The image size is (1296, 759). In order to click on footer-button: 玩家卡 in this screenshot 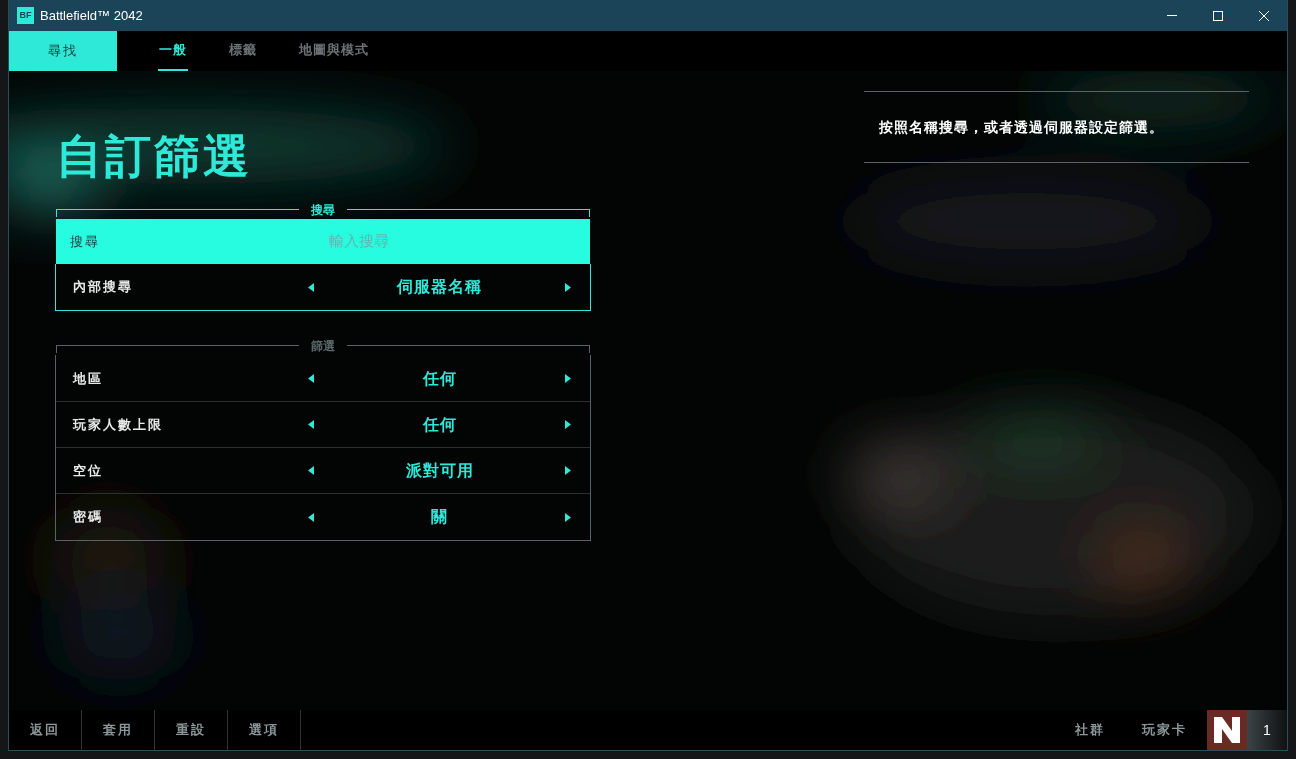, I will do `click(1164, 730)`.